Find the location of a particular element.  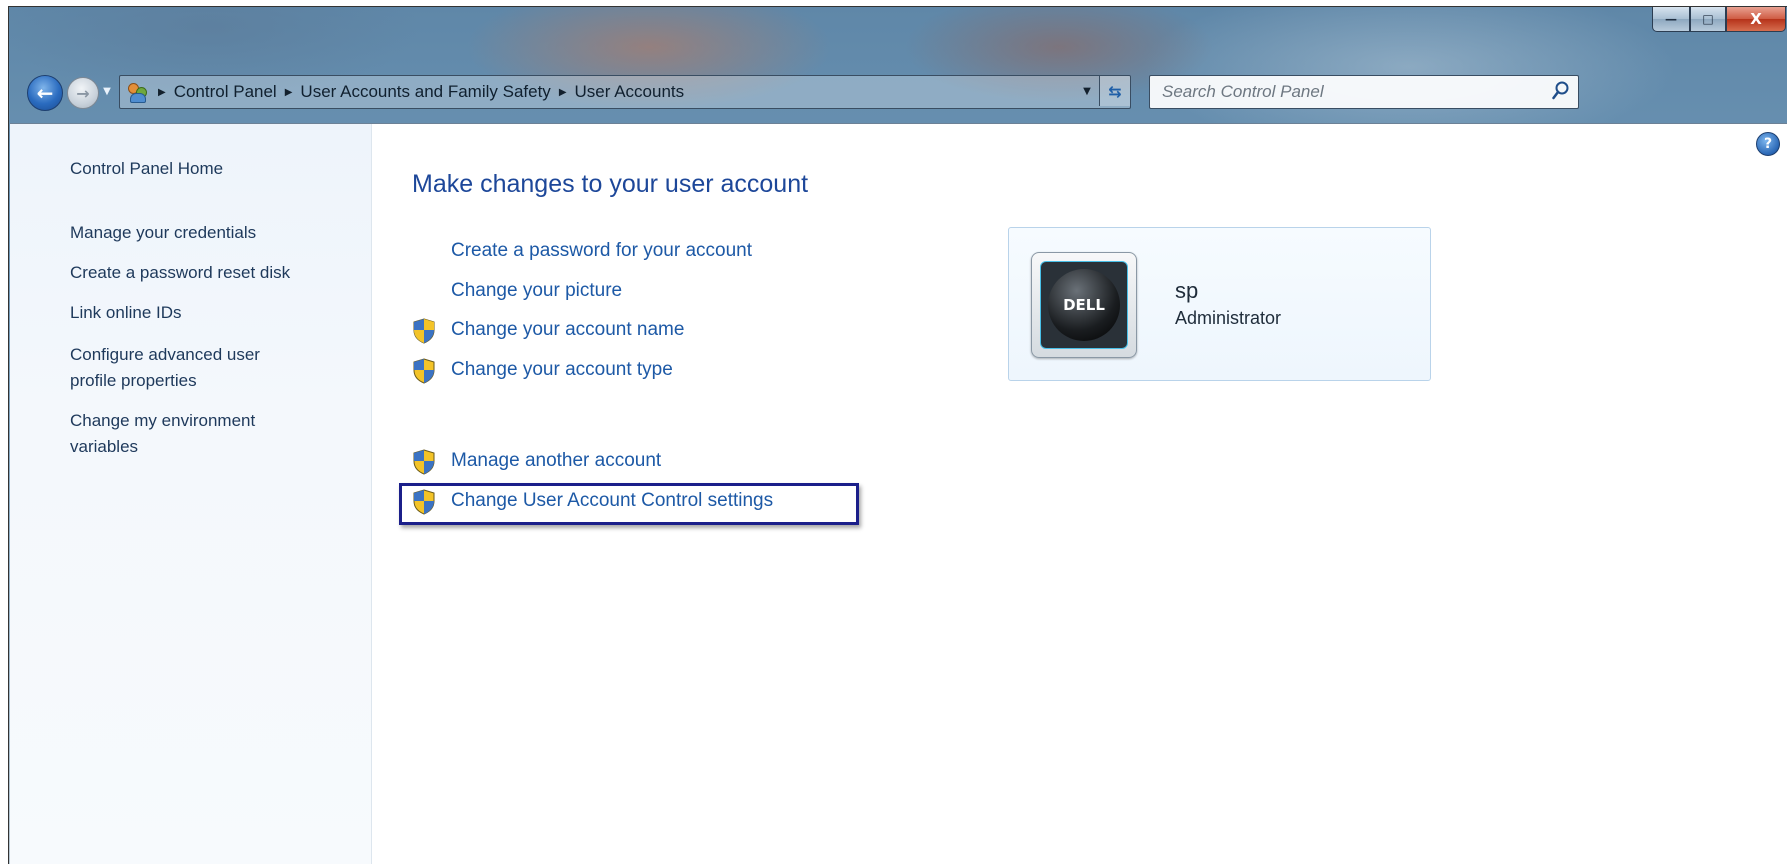

create-password-link: Create a password for your account is located at coordinates (601, 251).